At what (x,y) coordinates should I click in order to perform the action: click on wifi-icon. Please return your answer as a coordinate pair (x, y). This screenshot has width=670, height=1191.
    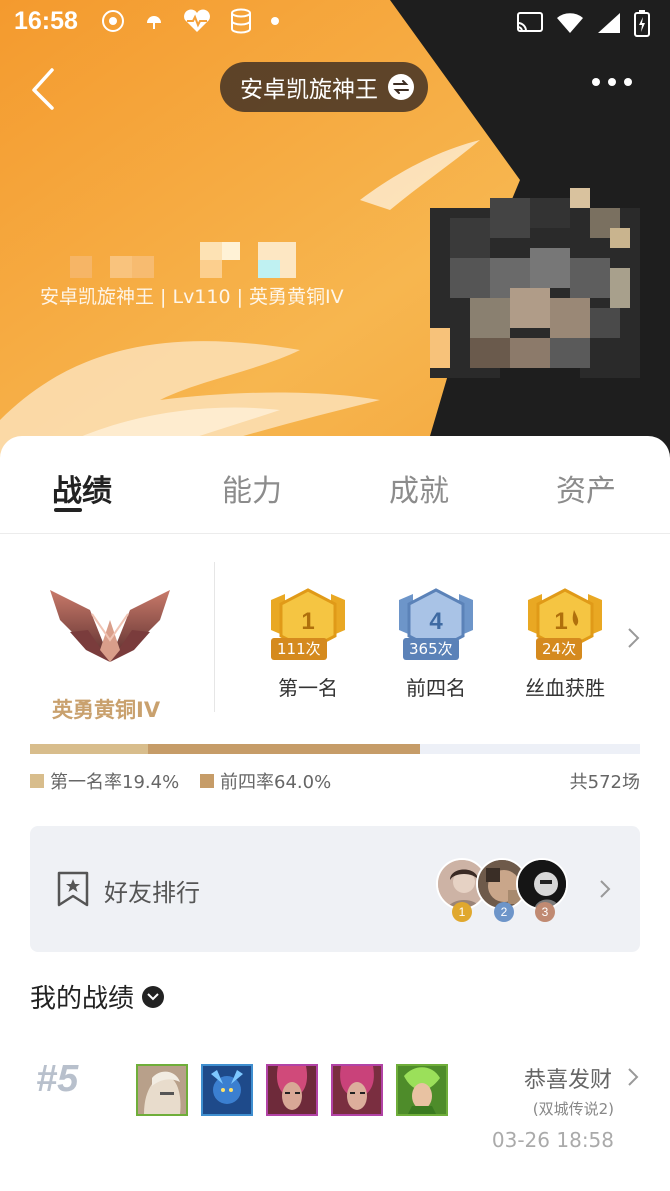
    Looking at the image, I should click on (570, 23).